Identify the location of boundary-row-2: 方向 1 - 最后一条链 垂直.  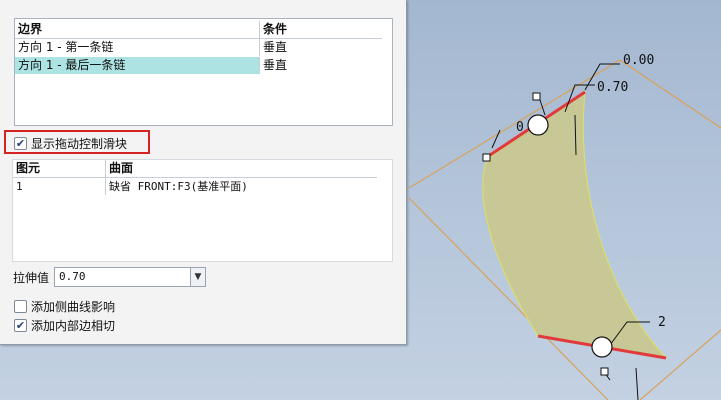
(203, 65).